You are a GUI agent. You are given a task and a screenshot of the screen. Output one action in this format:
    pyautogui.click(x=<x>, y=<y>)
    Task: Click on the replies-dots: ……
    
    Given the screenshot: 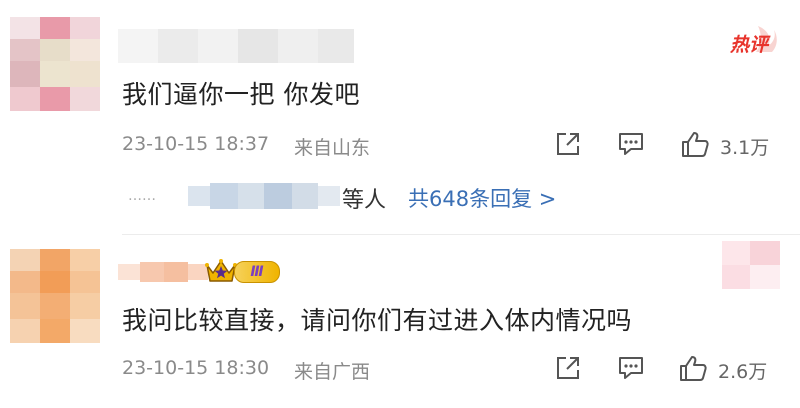 What is the action you would take?
    pyautogui.click(x=142, y=196)
    